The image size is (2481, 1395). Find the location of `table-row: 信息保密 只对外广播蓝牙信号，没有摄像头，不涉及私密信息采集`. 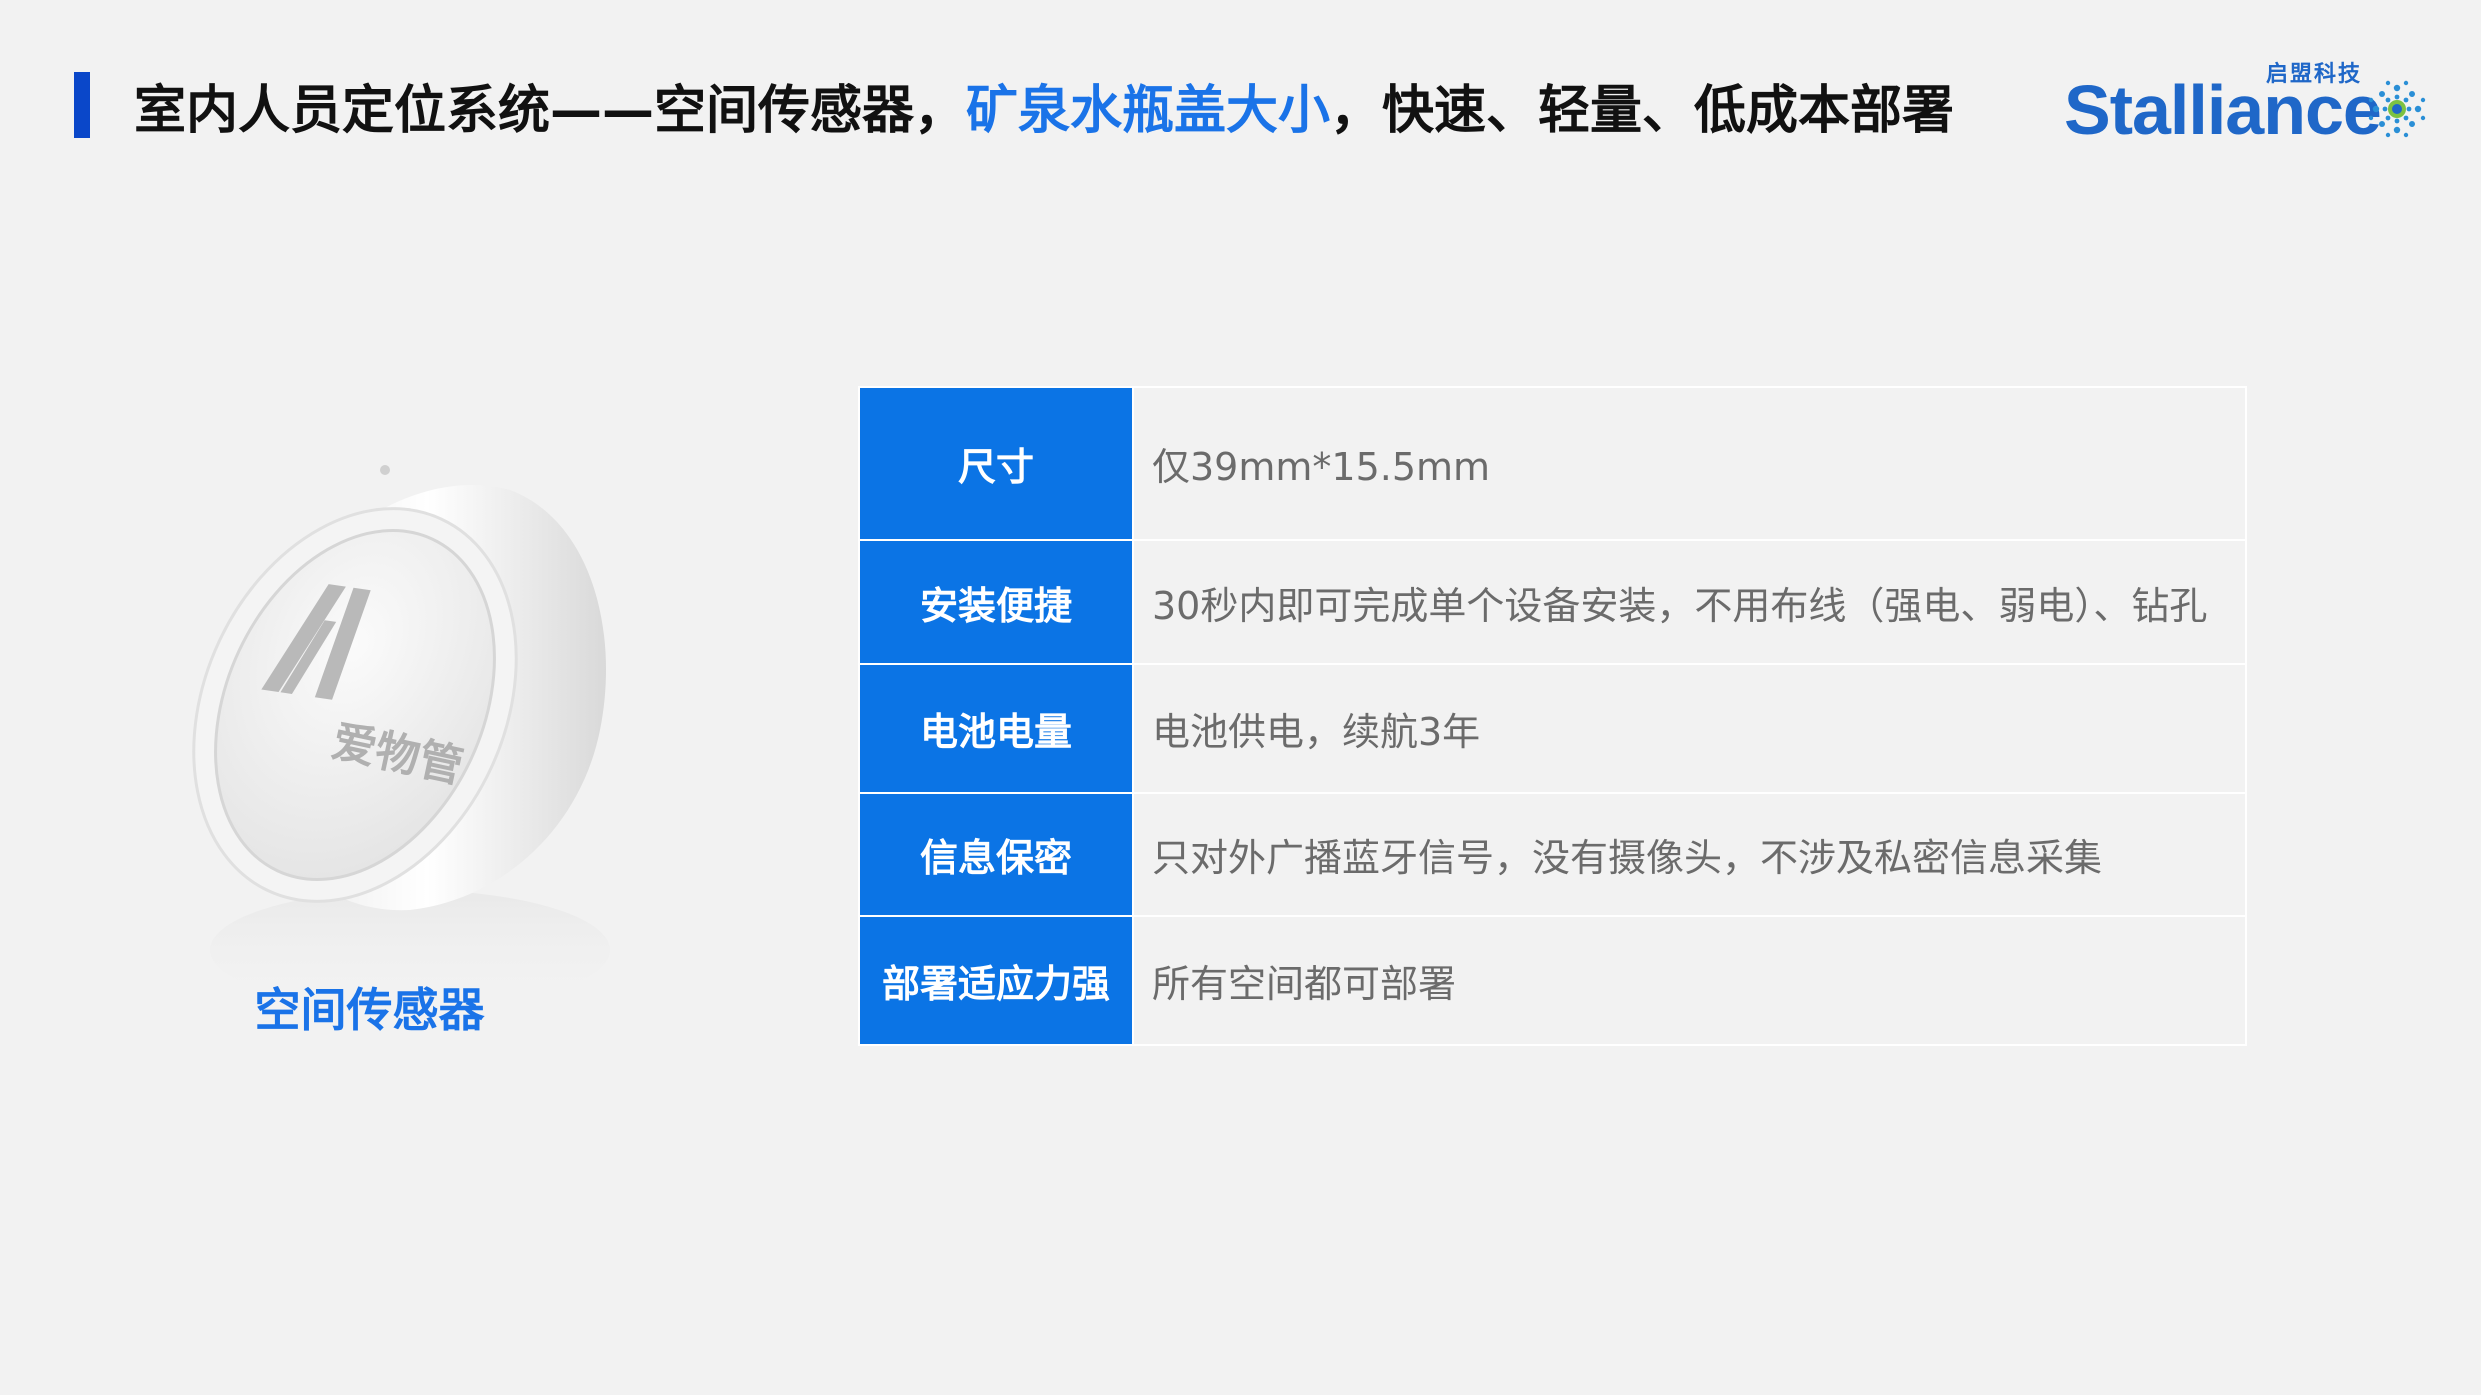

table-row: 信息保密 只对外广播蓝牙信号，没有摄像头，不涉及私密信息采集 is located at coordinates (1552, 854).